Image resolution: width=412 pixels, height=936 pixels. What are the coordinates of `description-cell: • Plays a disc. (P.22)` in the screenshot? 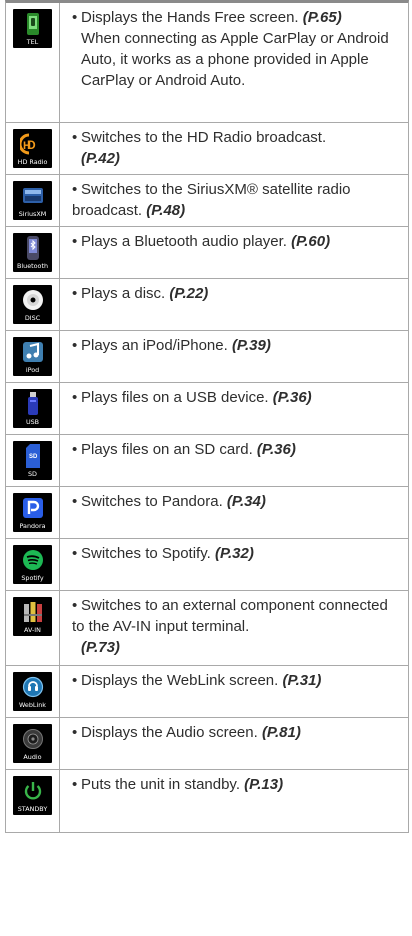 It's located at (140, 293).